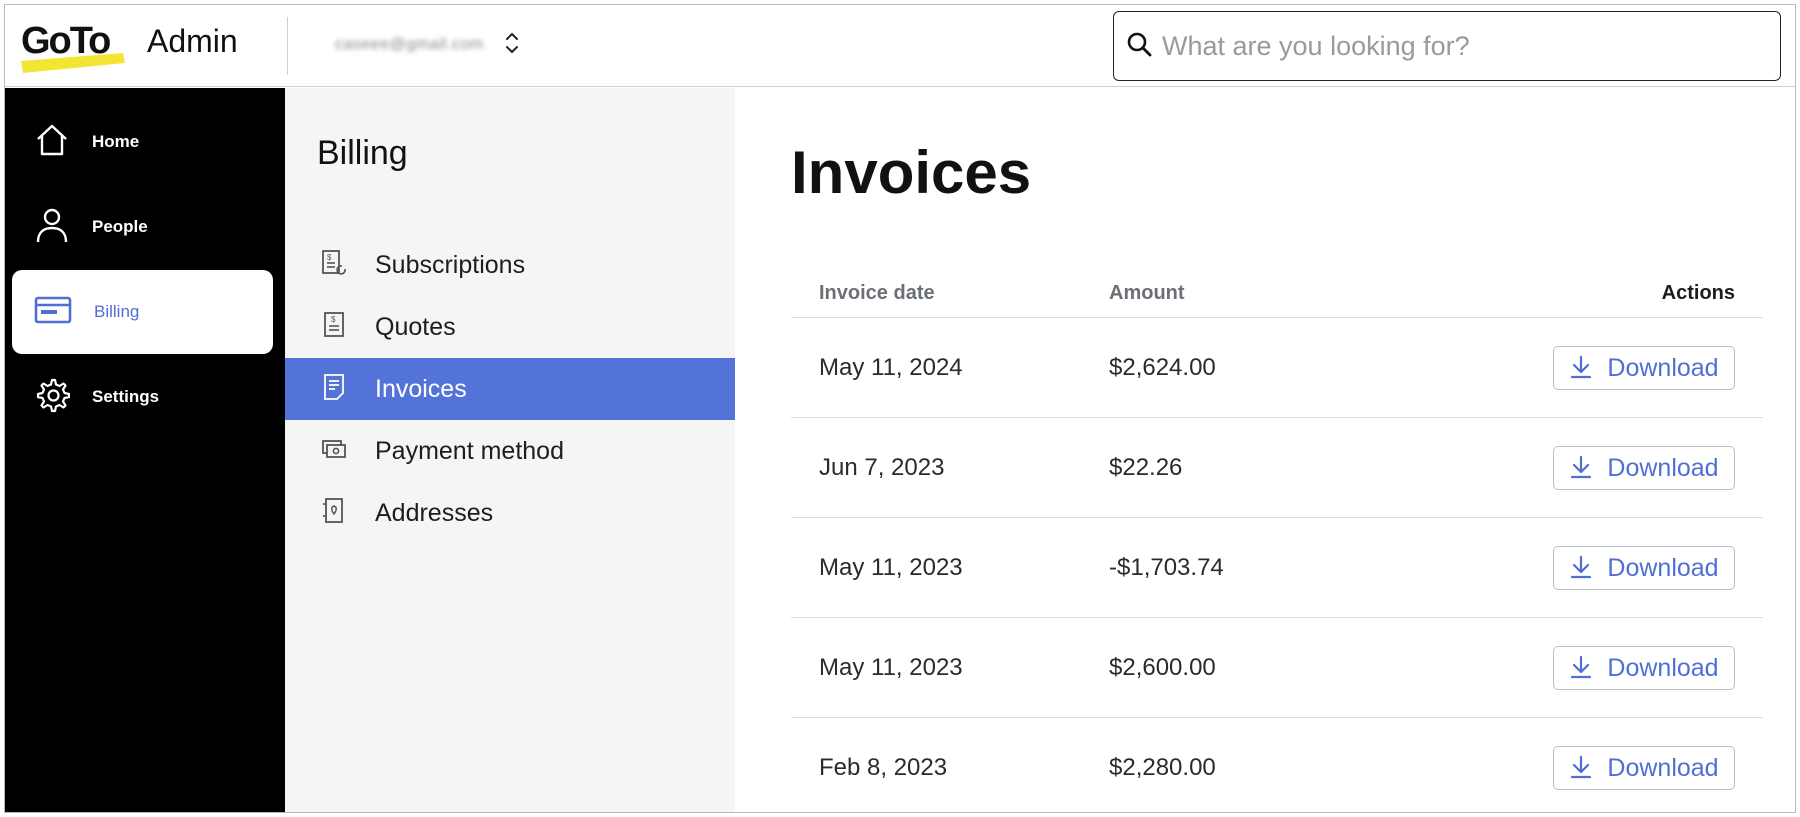 The width and height of the screenshot is (1800, 817). What do you see at coordinates (510, 389) in the screenshot?
I see `subnav-item-invoices: Invoices` at bounding box center [510, 389].